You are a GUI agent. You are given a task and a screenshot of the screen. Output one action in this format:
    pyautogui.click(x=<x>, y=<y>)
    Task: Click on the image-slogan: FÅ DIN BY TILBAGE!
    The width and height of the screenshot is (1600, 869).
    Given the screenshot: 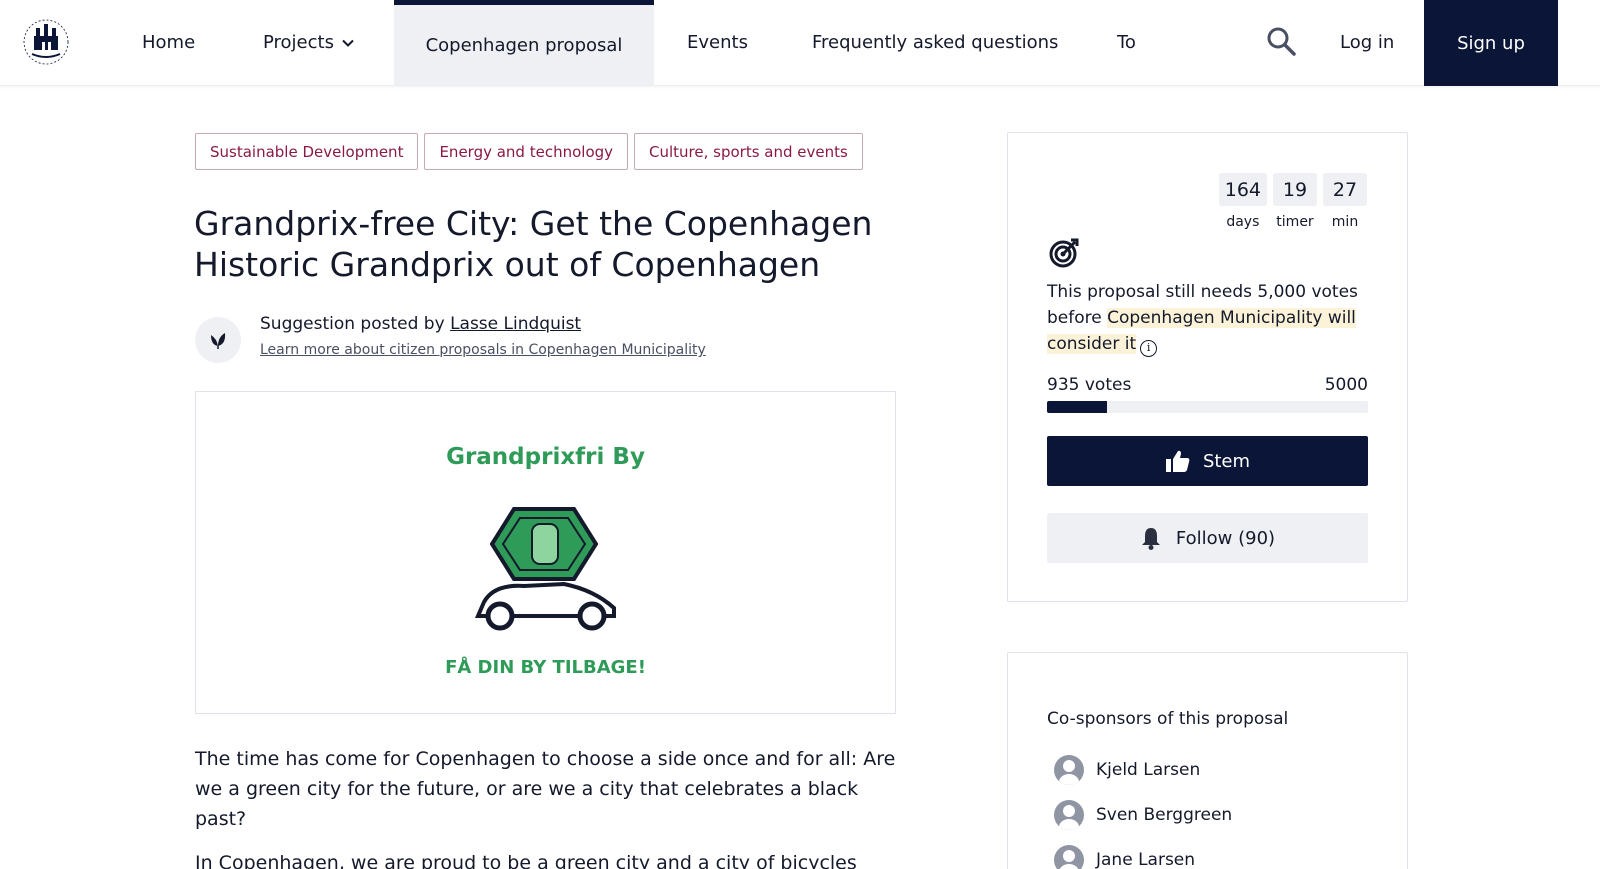 What is the action you would take?
    pyautogui.click(x=545, y=667)
    